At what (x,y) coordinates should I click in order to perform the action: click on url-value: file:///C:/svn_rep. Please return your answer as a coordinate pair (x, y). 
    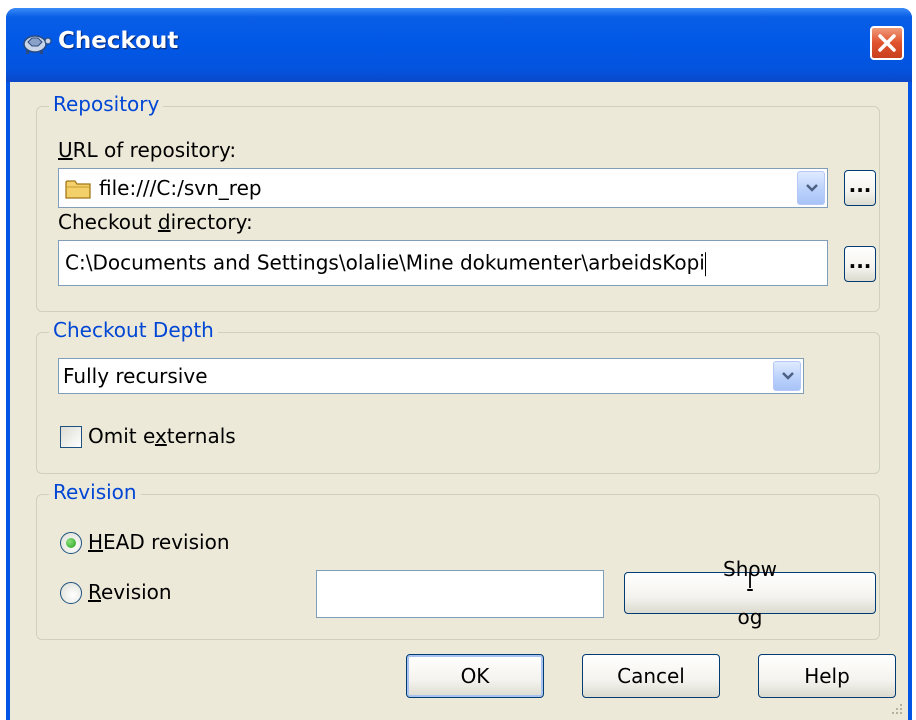
    Looking at the image, I should click on (180, 188).